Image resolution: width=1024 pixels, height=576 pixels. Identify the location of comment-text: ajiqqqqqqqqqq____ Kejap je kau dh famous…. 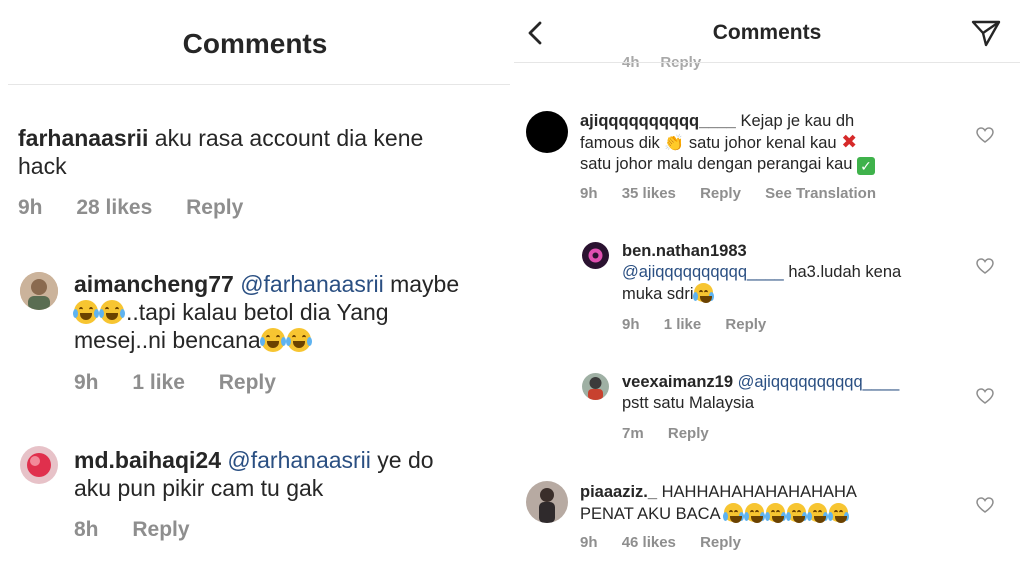
(770, 143).